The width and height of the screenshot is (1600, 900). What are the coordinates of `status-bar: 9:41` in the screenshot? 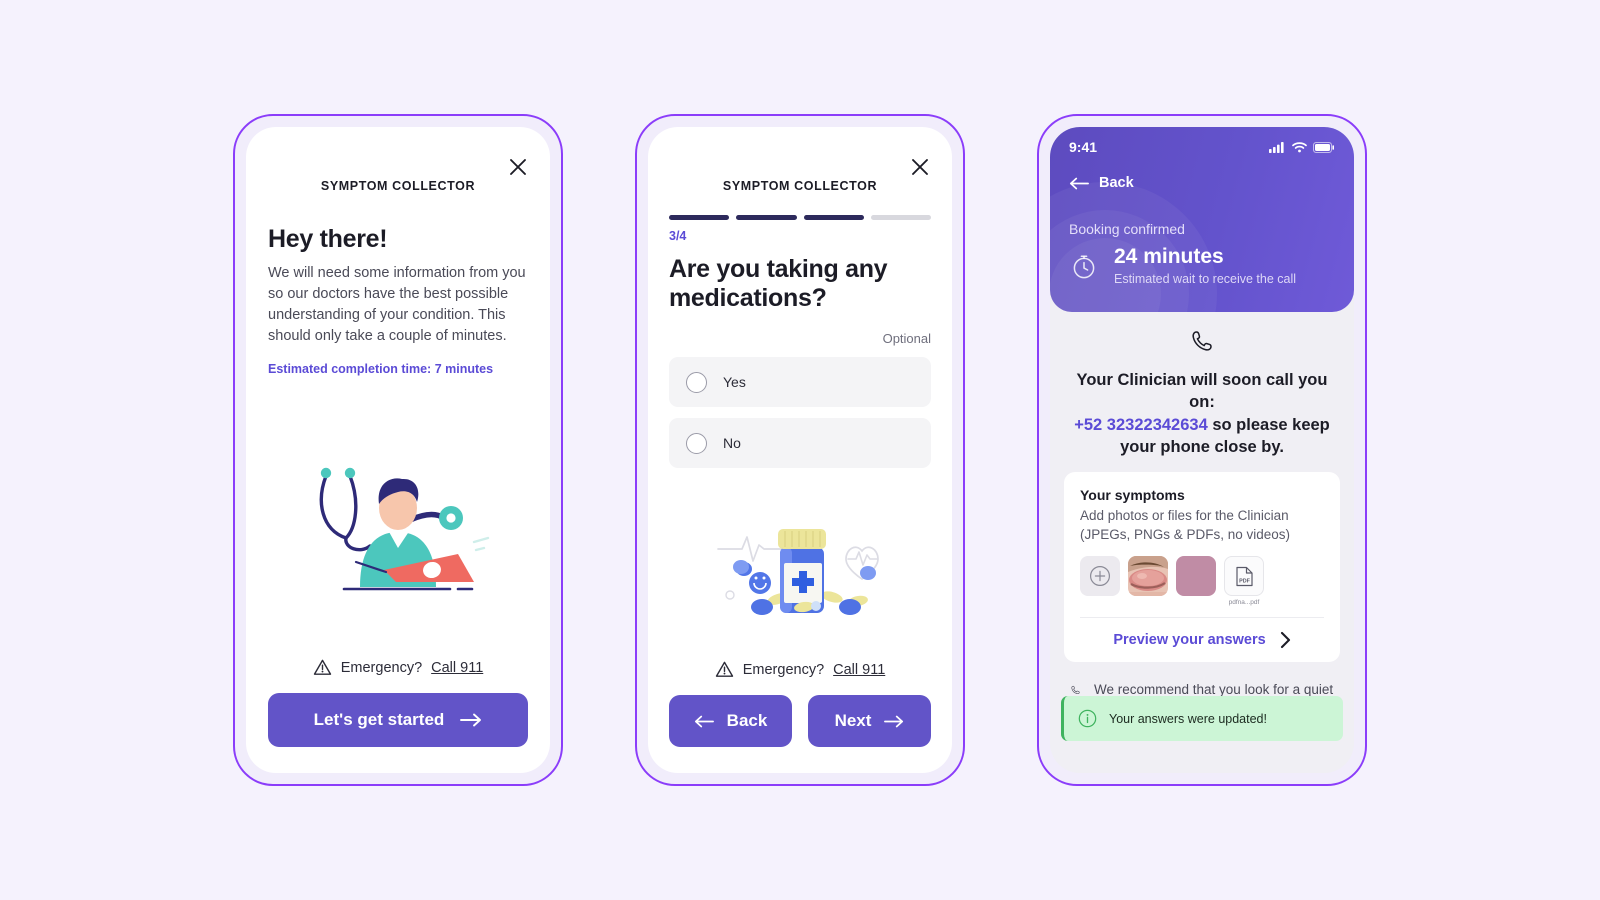 It's located at (1202, 147).